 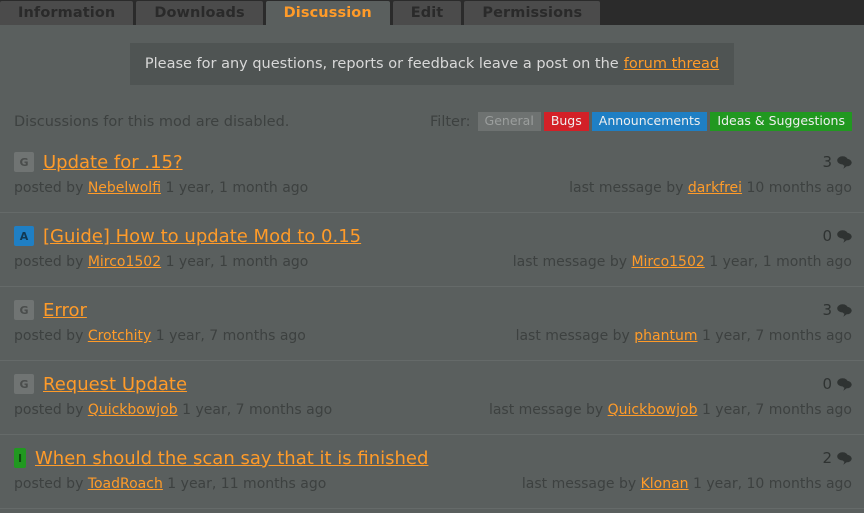 What do you see at coordinates (781, 121) in the screenshot?
I see `filter-tag-ideas: Ideas & Suggestions` at bounding box center [781, 121].